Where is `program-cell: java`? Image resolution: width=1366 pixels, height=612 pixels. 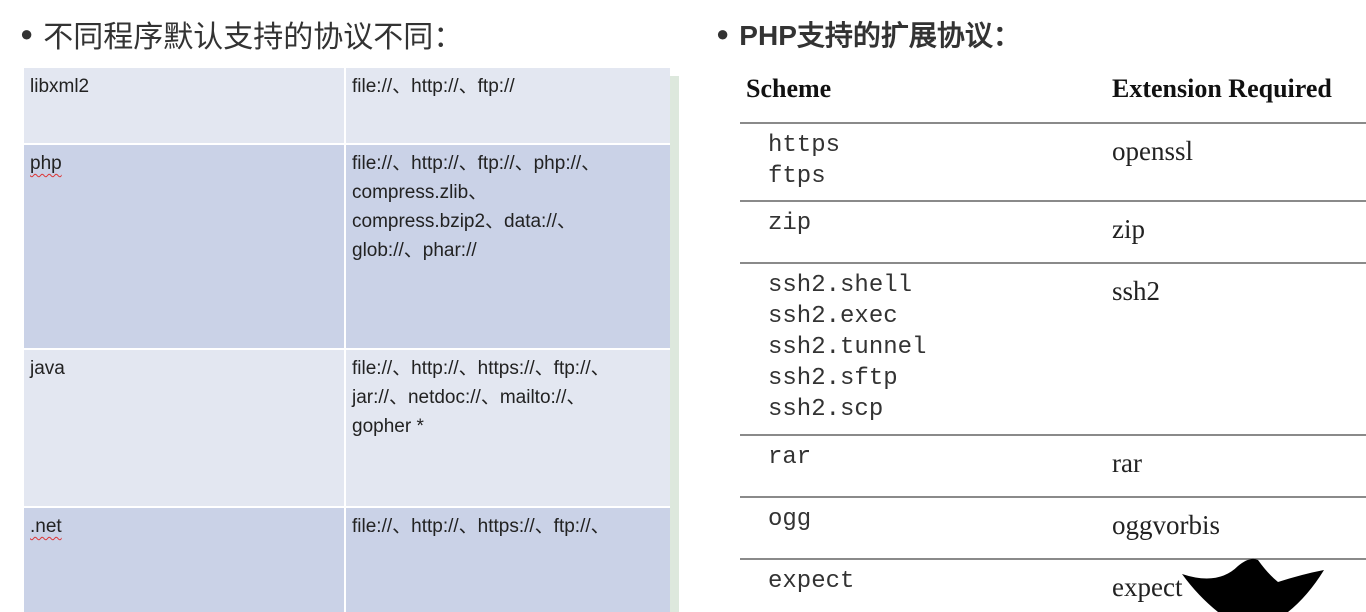
program-cell: java is located at coordinates (185, 428).